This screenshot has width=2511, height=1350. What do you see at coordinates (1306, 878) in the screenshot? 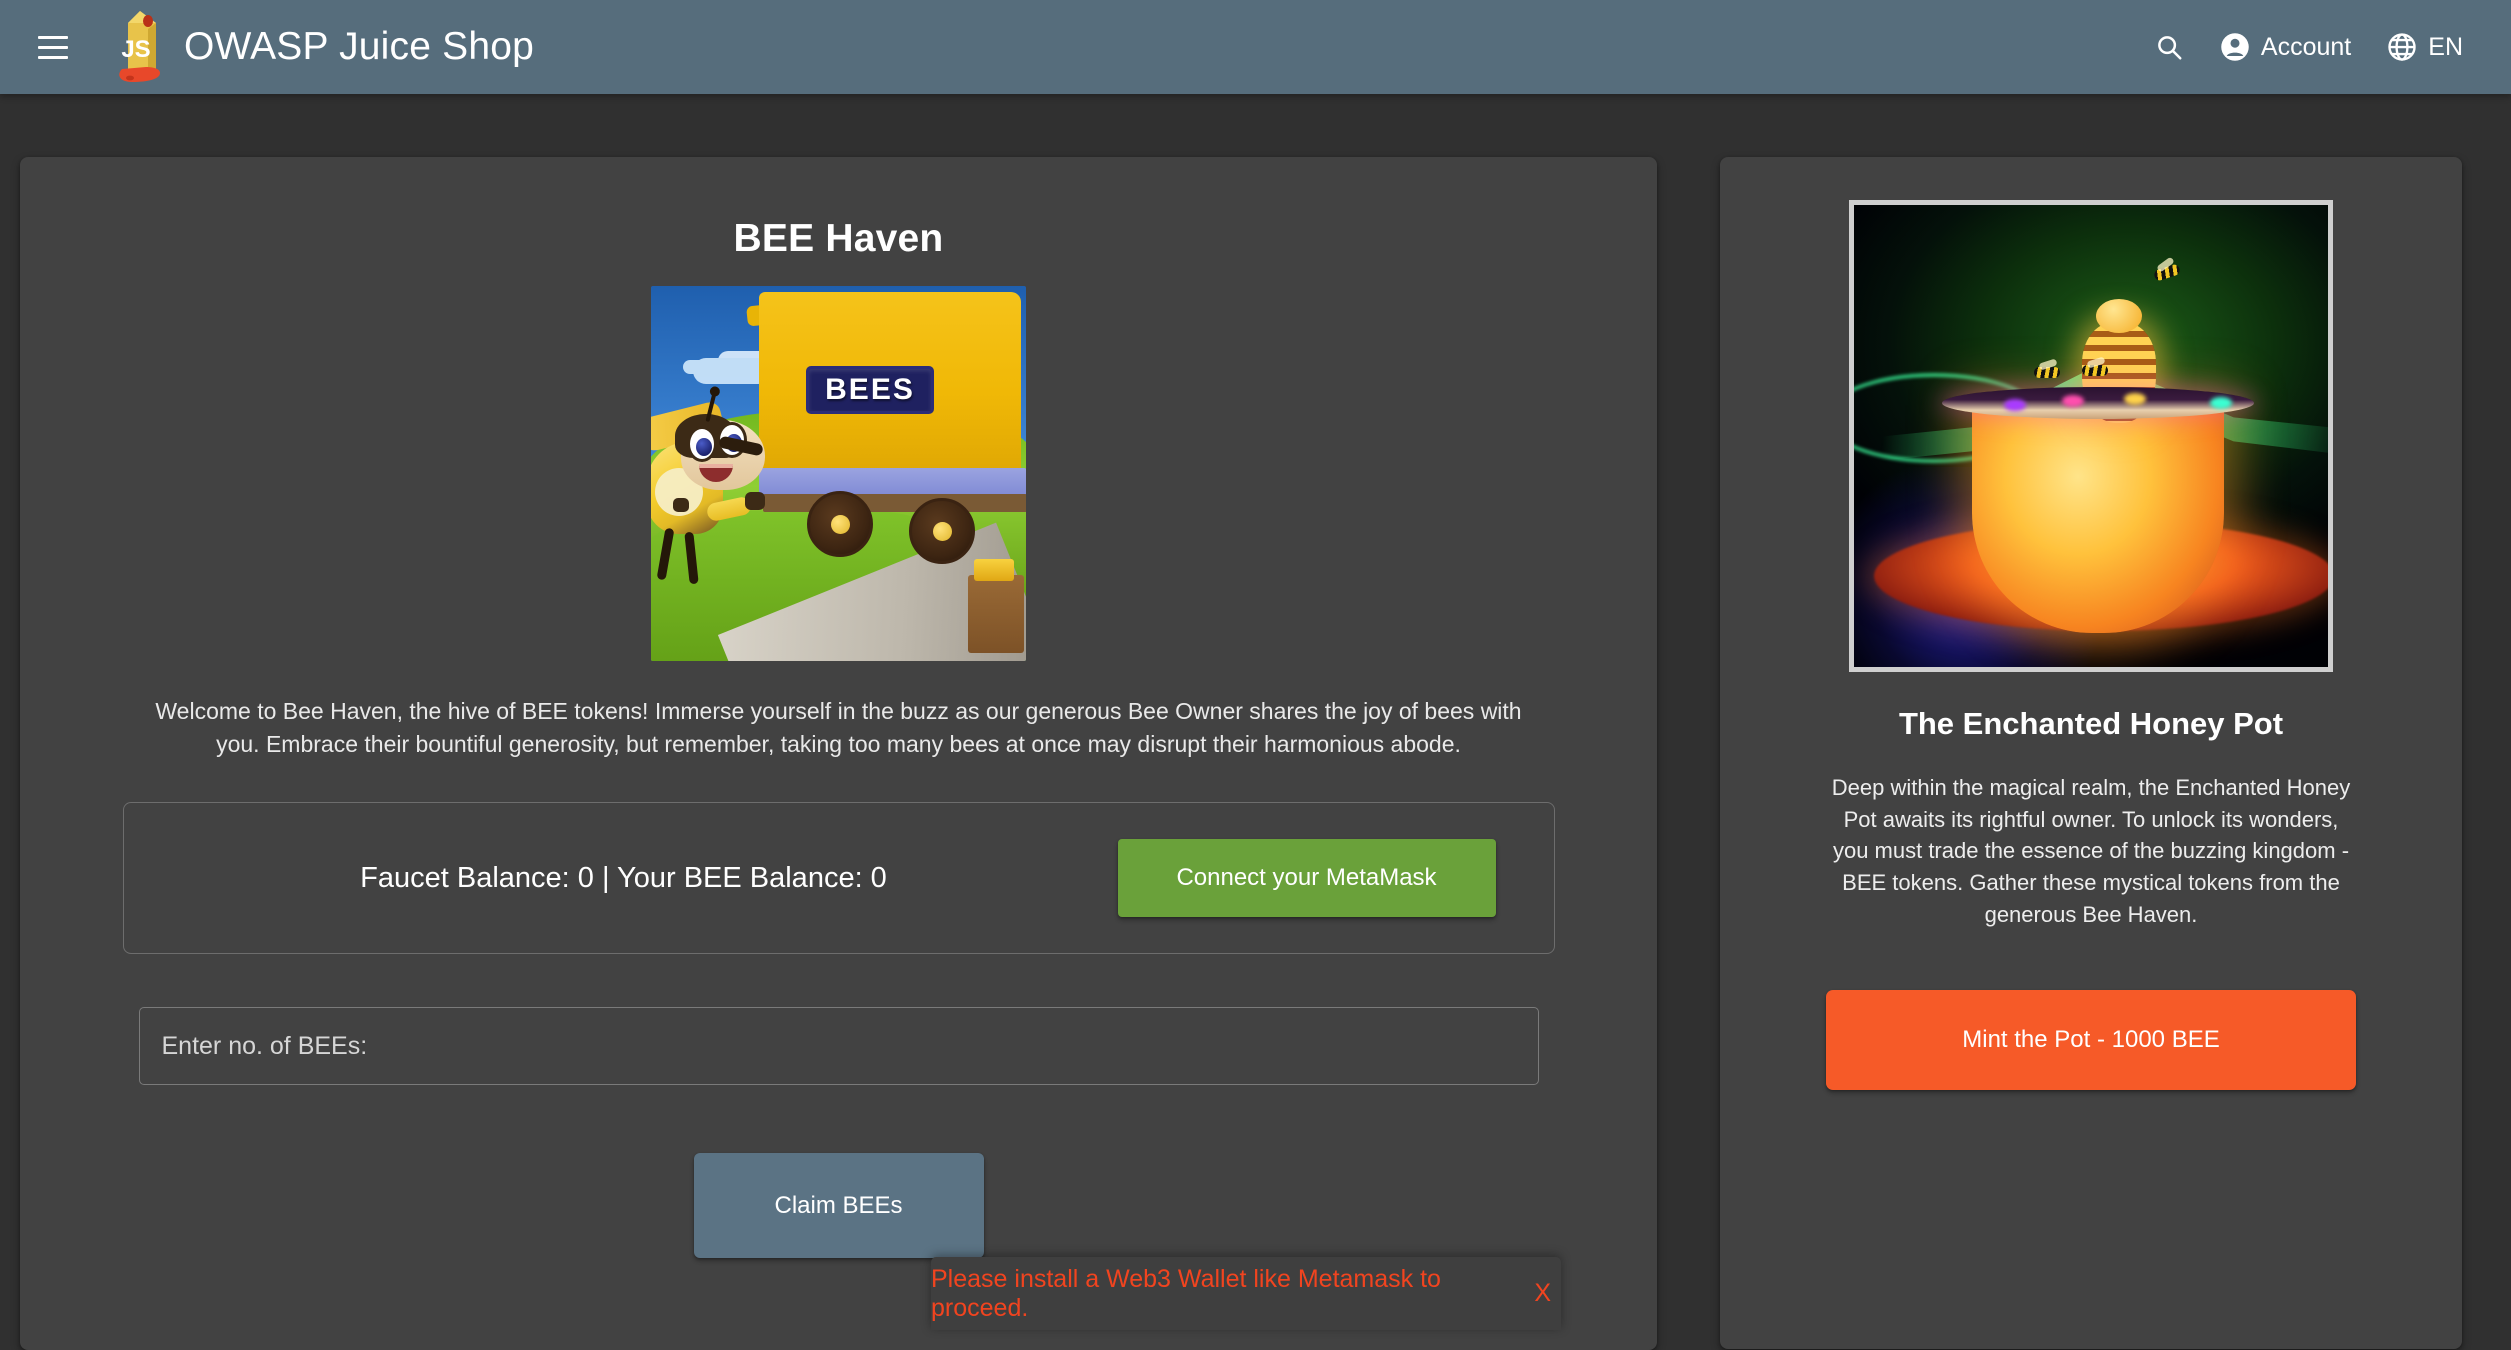
I see `connect-metamask-button: Connect your MetaMask` at bounding box center [1306, 878].